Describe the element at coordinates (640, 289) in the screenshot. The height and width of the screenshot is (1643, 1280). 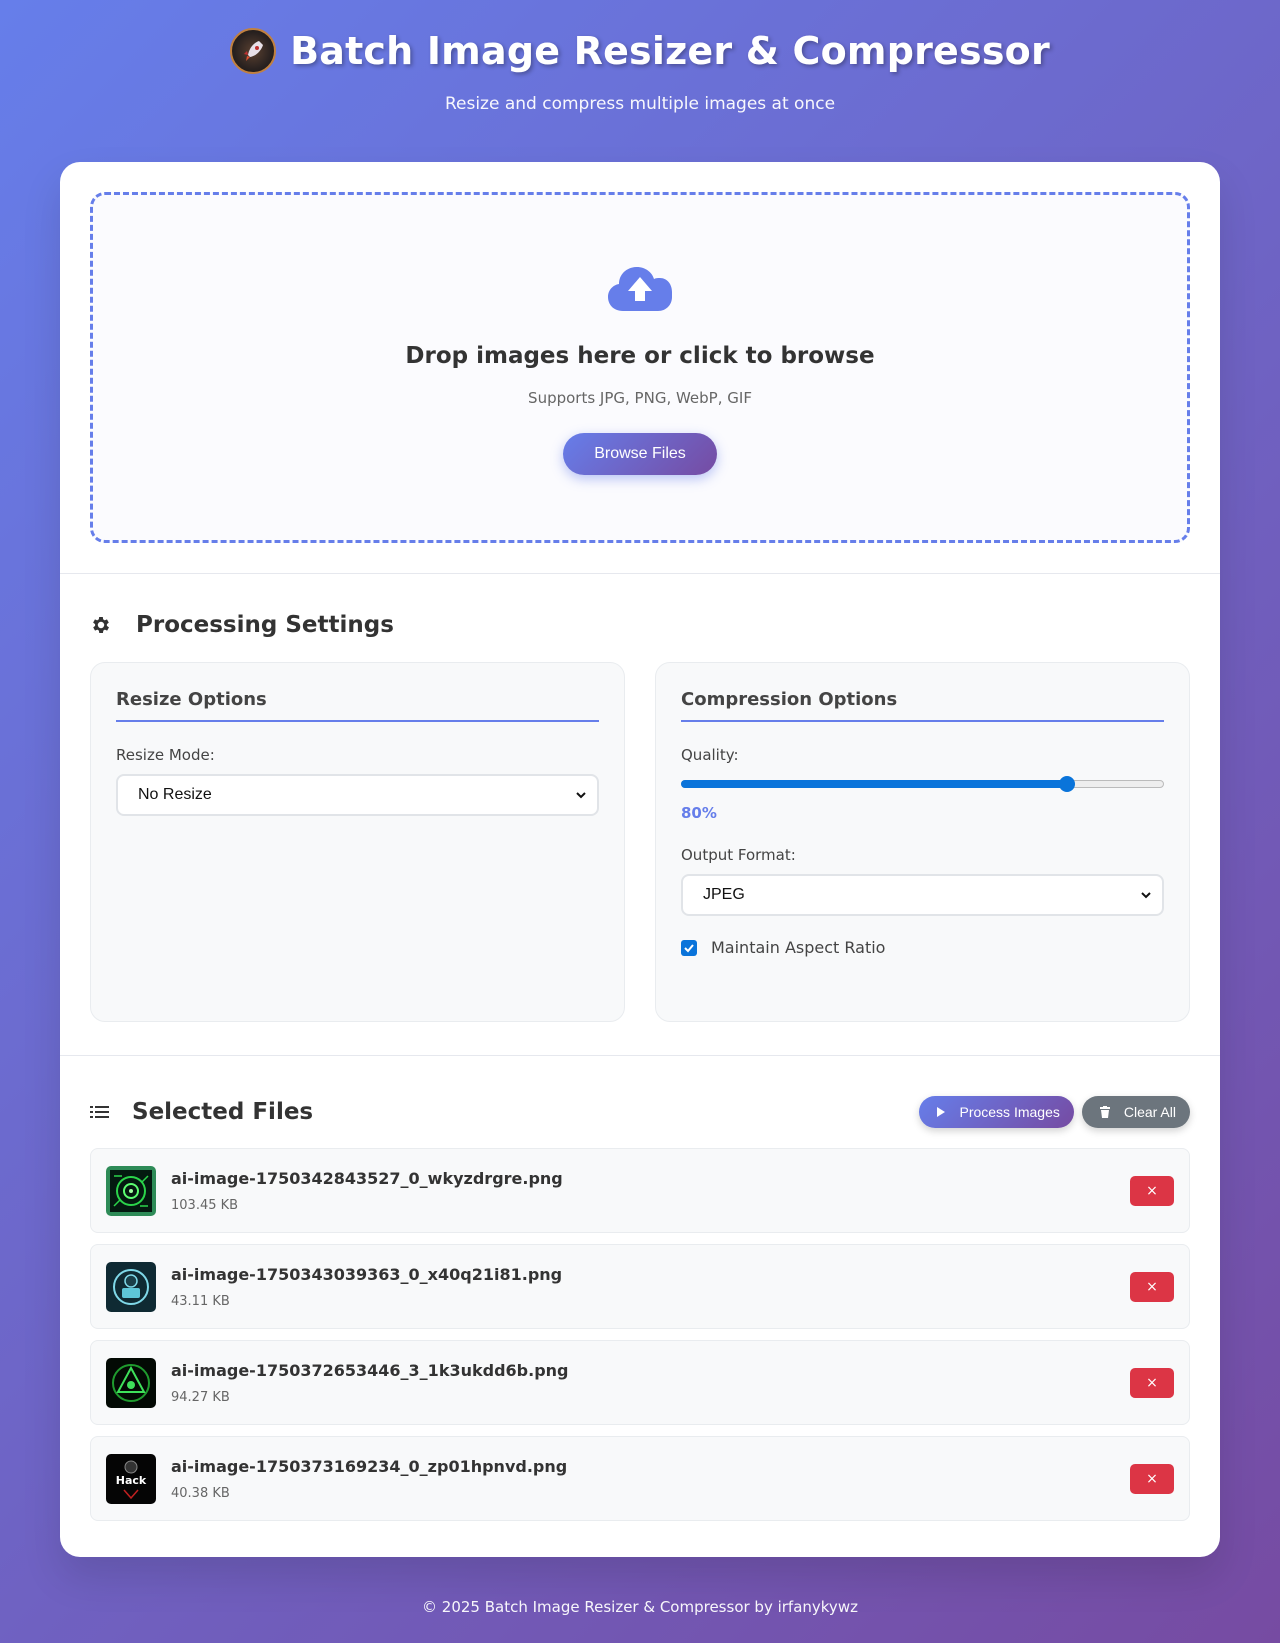
I see `cloud-upload-icon` at that location.